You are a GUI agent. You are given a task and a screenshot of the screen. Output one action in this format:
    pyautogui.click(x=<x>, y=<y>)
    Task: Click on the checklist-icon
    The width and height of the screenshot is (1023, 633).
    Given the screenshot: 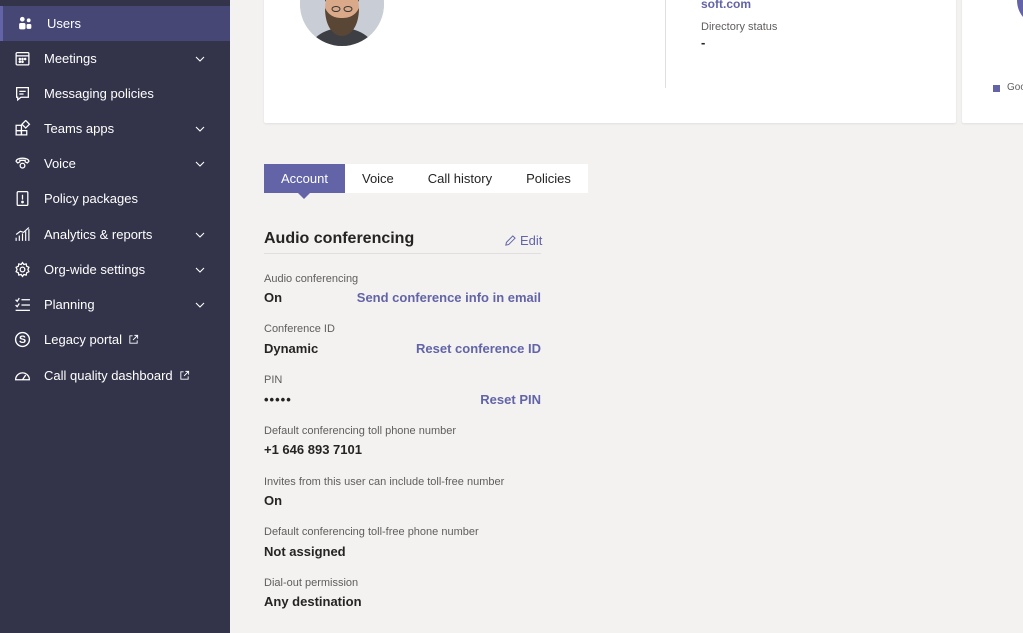 What is the action you would take?
    pyautogui.click(x=22, y=305)
    